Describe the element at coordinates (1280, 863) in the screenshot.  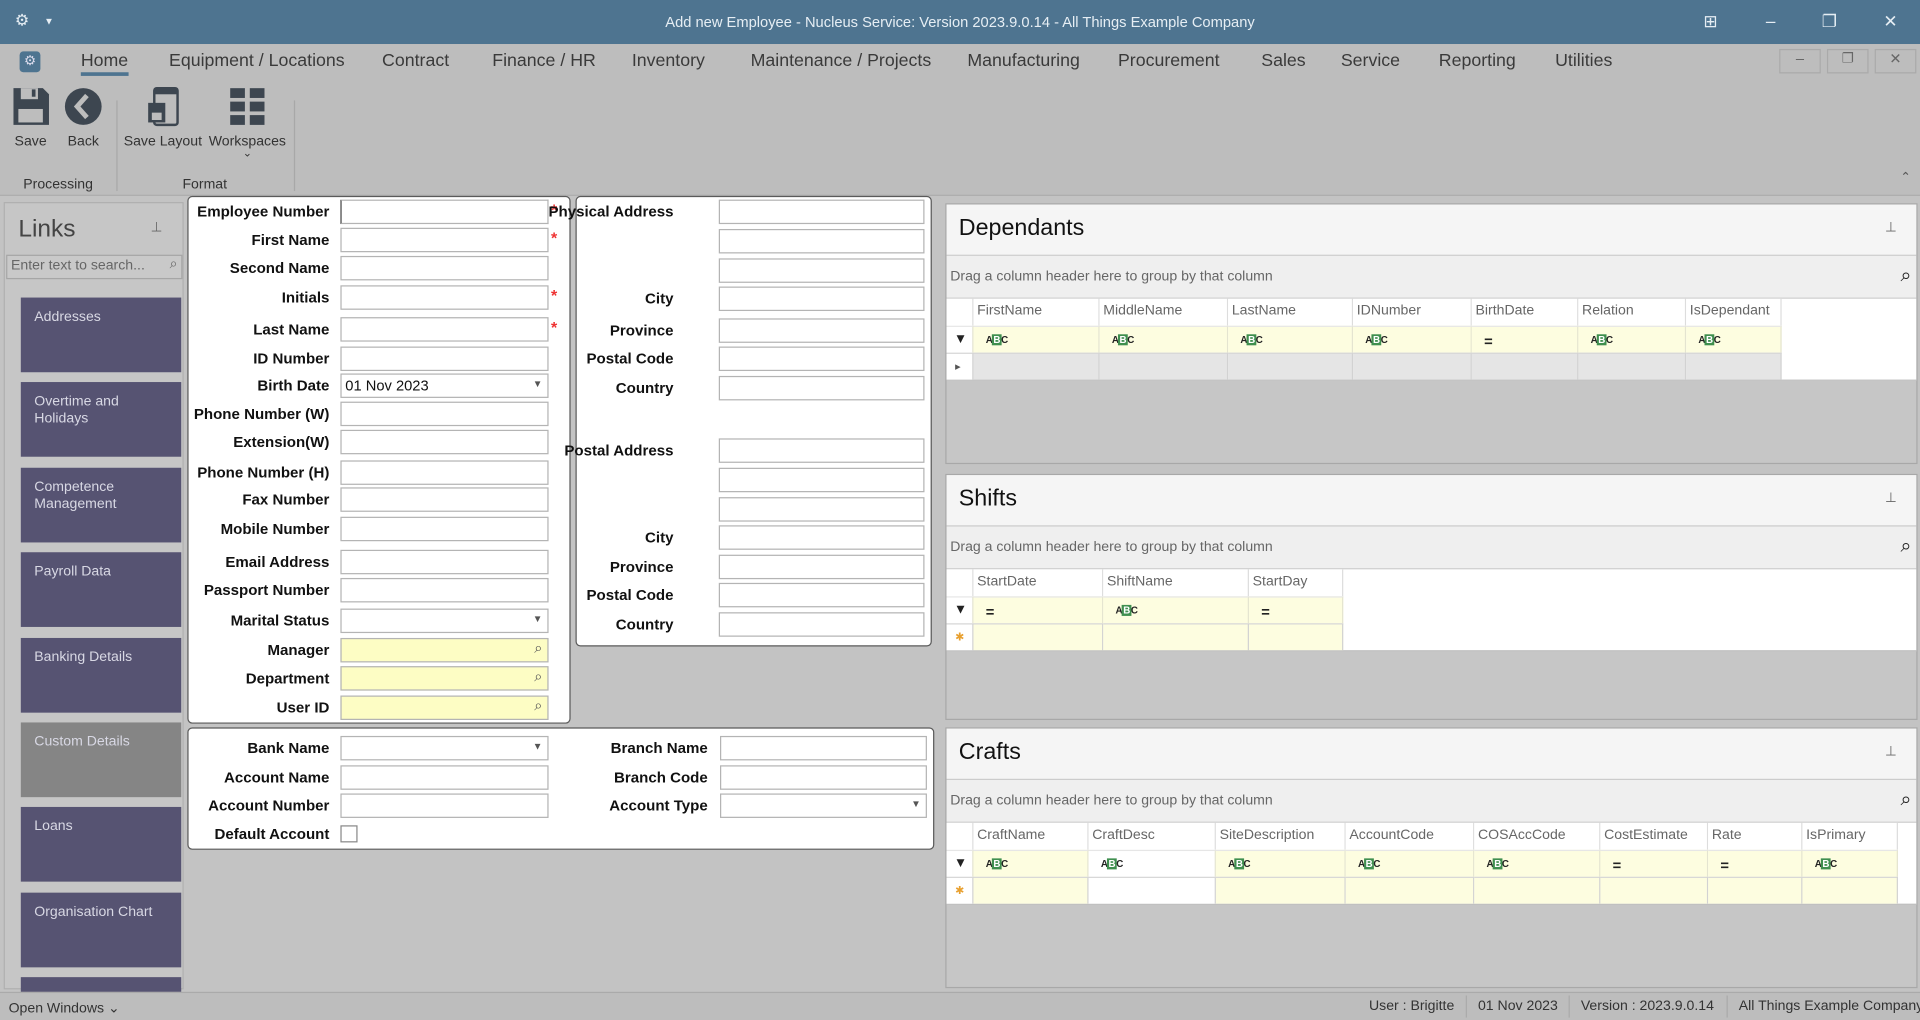
I see `filter-cell-sitedescription: ABC` at that location.